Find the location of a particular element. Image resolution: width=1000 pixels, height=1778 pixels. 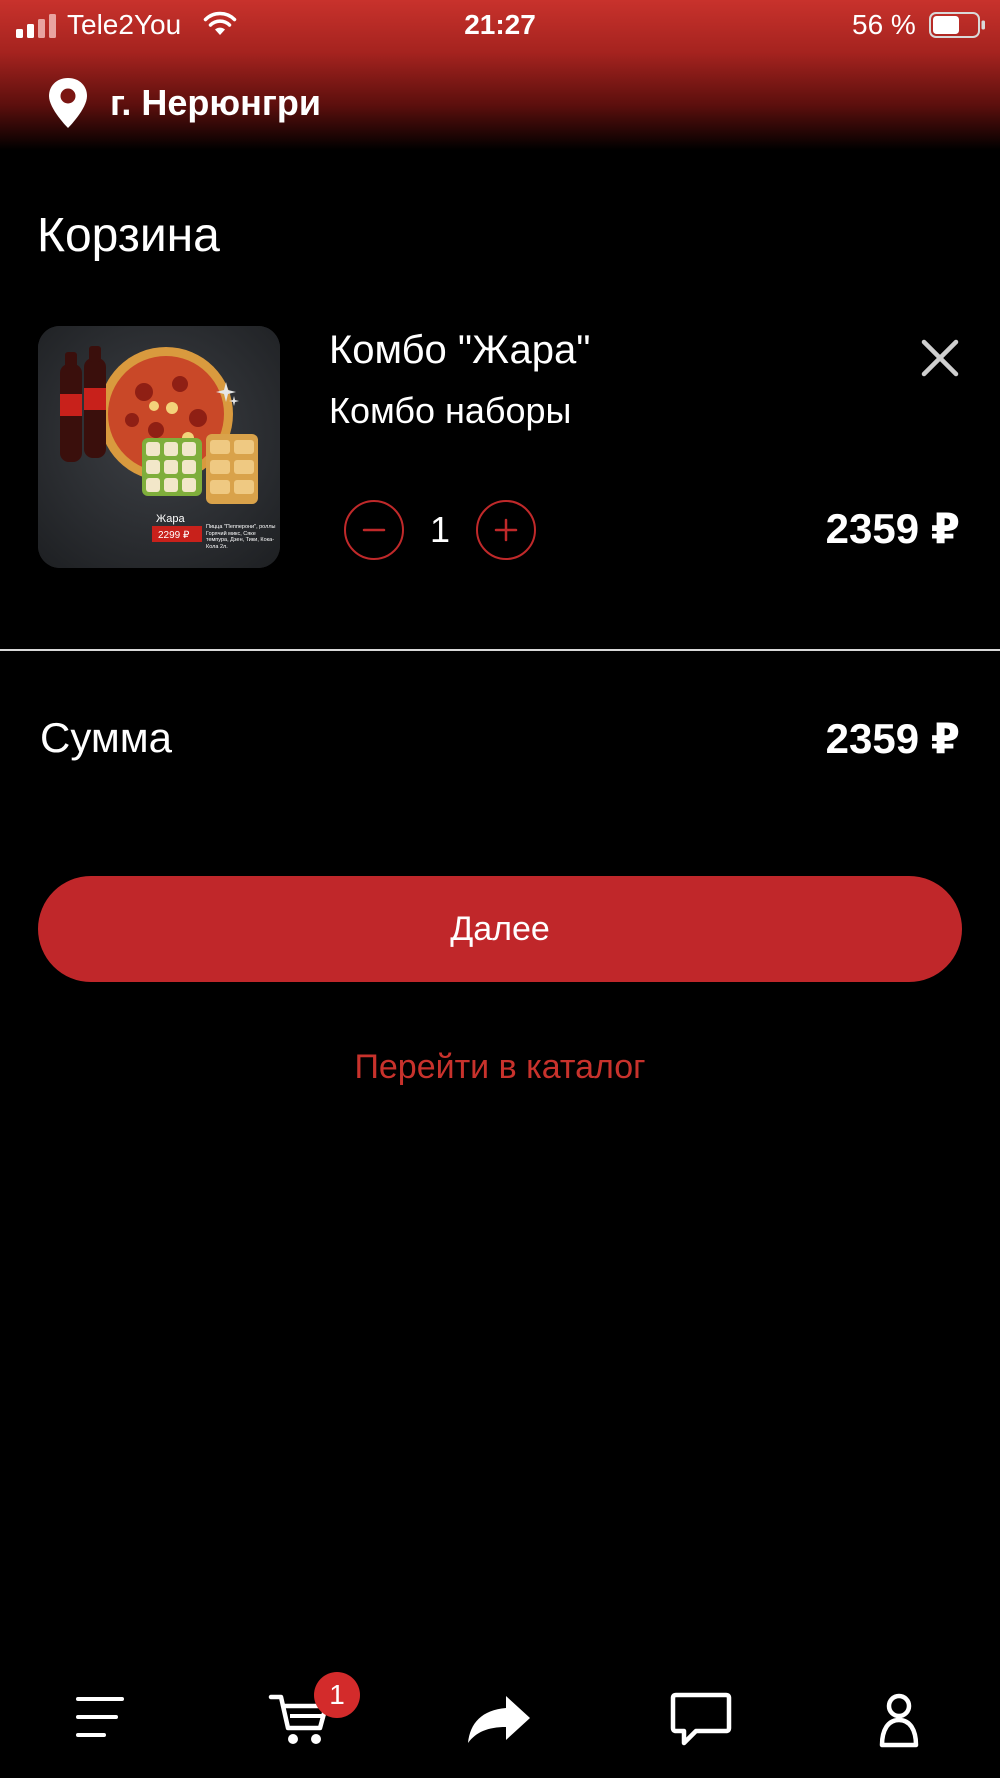

page-title: Корзина is located at coordinates (128, 235).